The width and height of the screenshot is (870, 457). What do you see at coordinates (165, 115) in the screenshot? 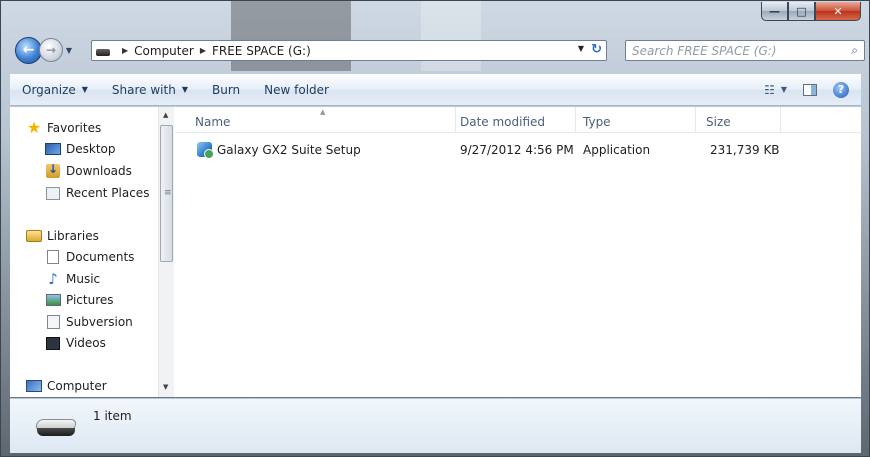
I see `scroll-up-icon: ▲` at bounding box center [165, 115].